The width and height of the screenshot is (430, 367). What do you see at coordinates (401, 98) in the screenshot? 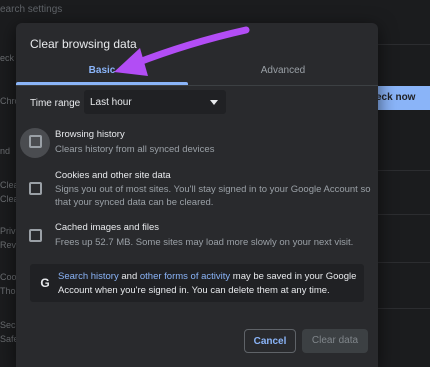
I see `check-now-button: eck now` at bounding box center [401, 98].